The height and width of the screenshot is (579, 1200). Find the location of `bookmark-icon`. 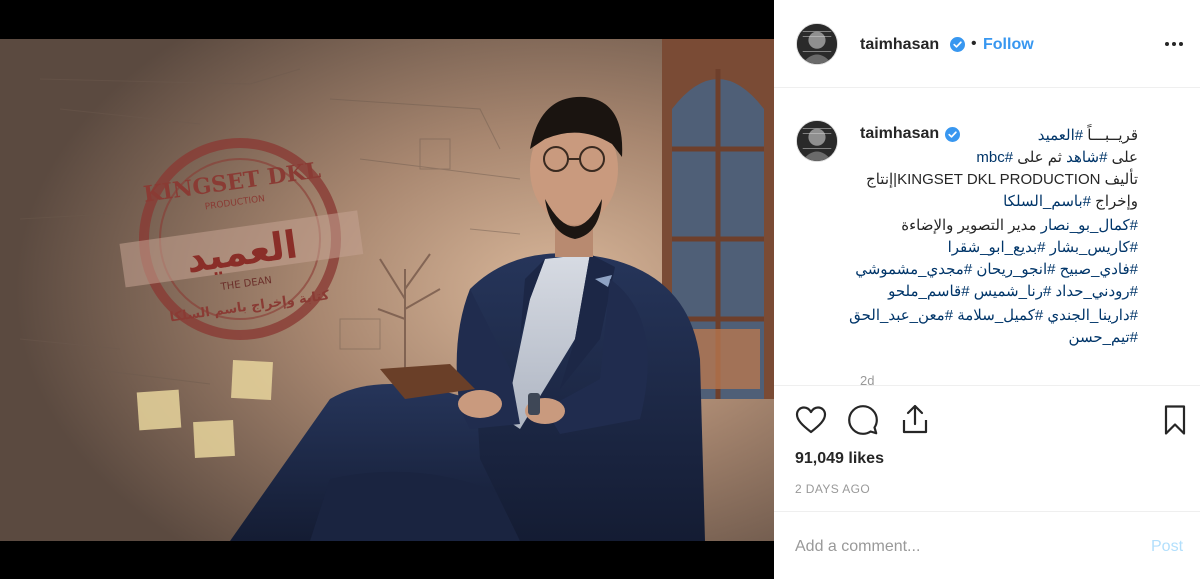

bookmark-icon is located at coordinates (1175, 420).